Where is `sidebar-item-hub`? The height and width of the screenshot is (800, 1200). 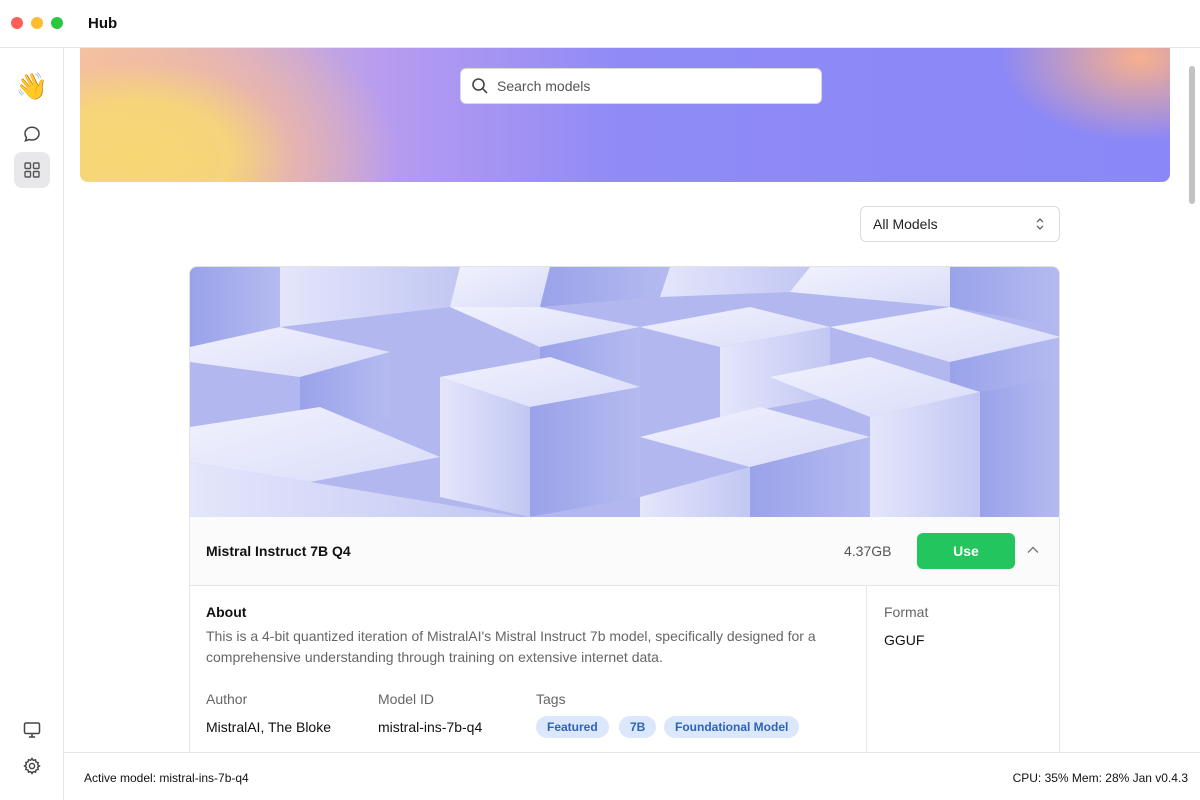 sidebar-item-hub is located at coordinates (32, 170).